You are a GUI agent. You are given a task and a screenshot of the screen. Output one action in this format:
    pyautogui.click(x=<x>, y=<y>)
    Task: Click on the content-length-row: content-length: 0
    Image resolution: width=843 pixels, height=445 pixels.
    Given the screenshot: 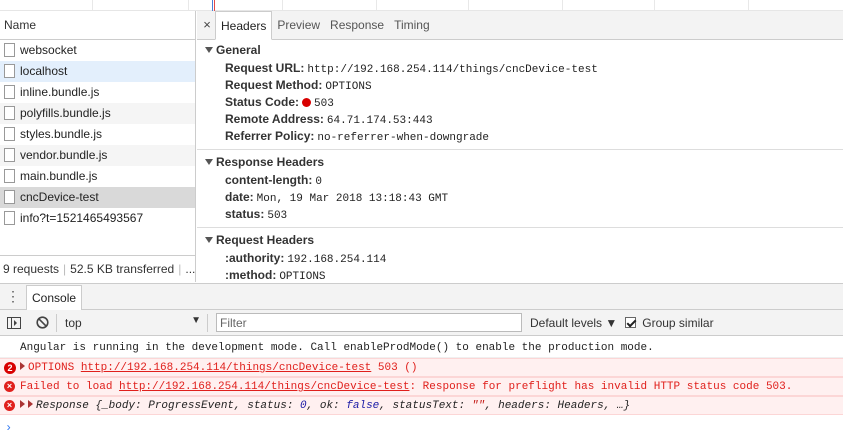 What is the action you would take?
    pyautogui.click(x=520, y=180)
    